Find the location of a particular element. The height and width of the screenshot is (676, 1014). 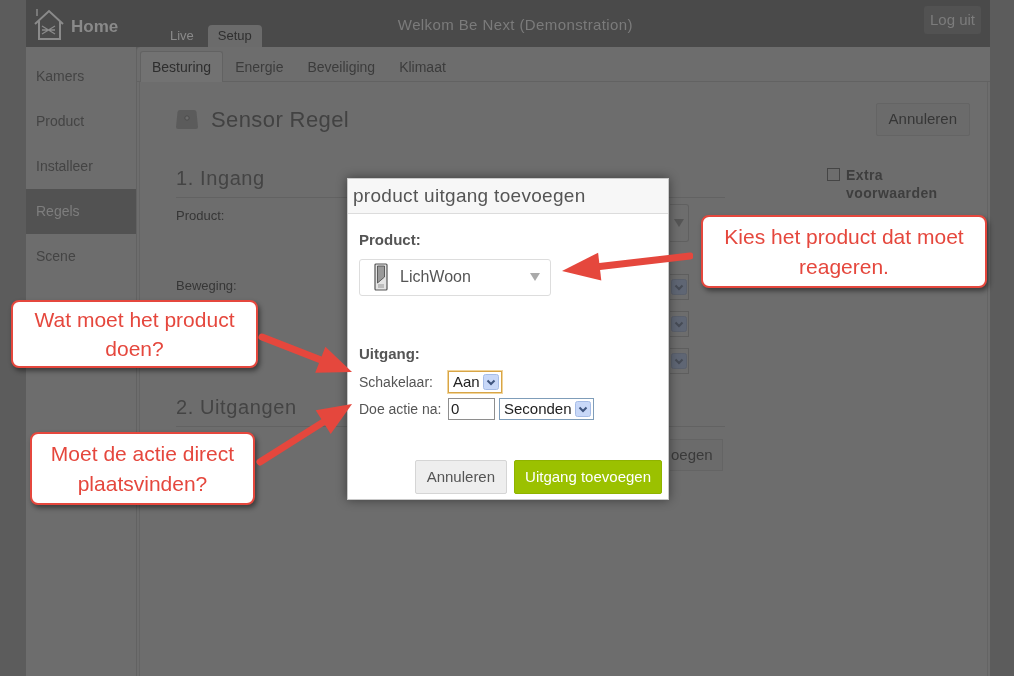

field-label: Schakelaar: is located at coordinates (396, 382).